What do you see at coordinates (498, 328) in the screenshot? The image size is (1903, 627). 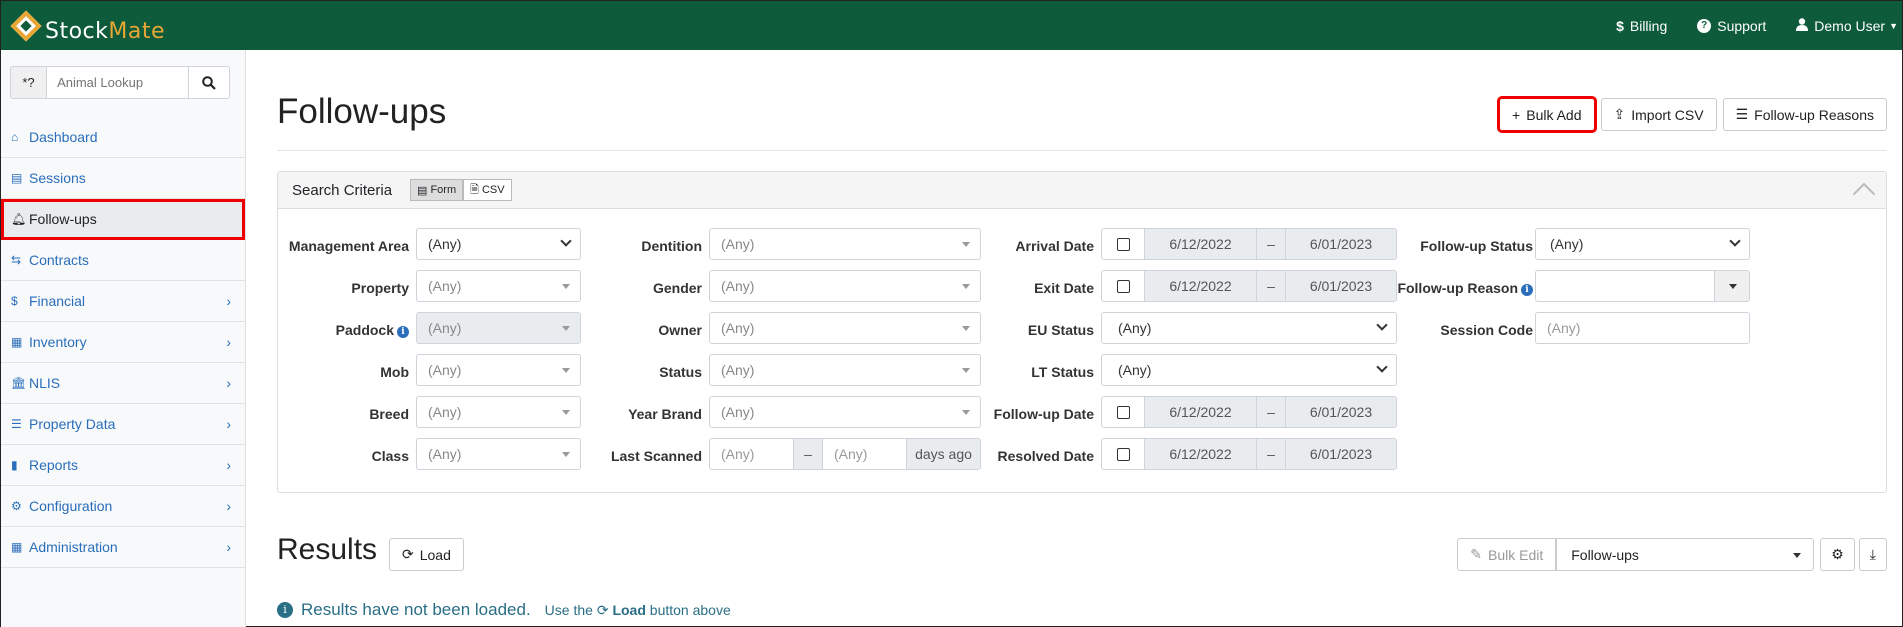 I see `paddock-select: (Any)` at bounding box center [498, 328].